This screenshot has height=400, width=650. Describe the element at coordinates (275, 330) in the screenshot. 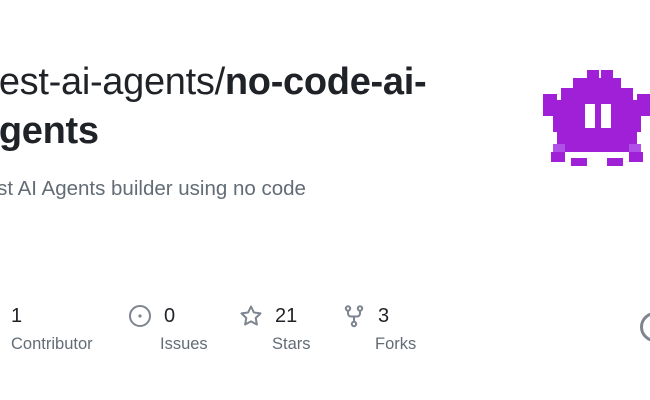

I see `stat-stars: 21 Stars` at that location.